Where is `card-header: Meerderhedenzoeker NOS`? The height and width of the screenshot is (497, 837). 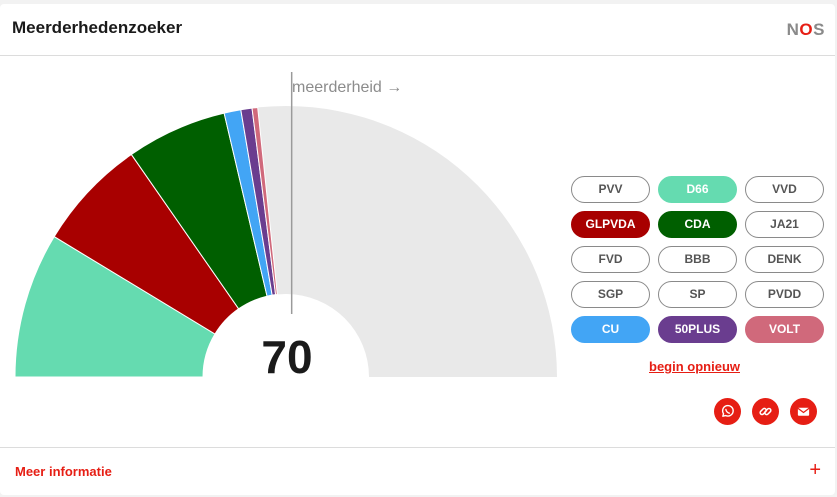 card-header: Meerderhedenzoeker NOS is located at coordinates (417, 30).